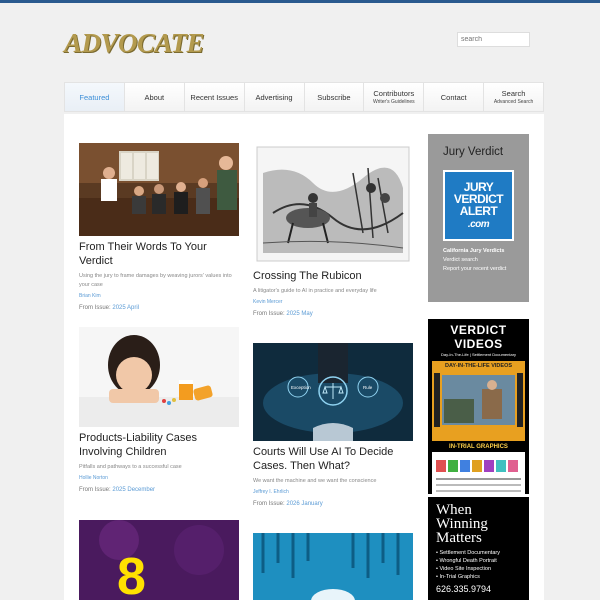  I want to click on winning-phone: 626.335.9794, so click(464, 589).